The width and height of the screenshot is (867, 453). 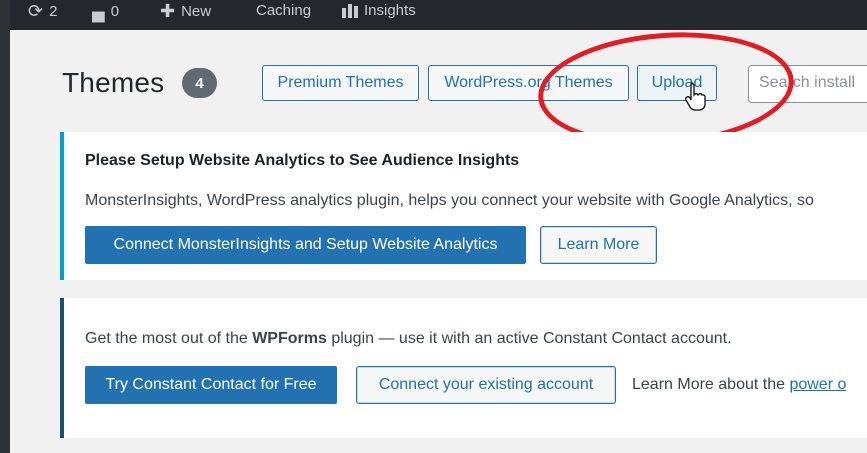 I want to click on updates-count: 2, so click(x=53, y=11).